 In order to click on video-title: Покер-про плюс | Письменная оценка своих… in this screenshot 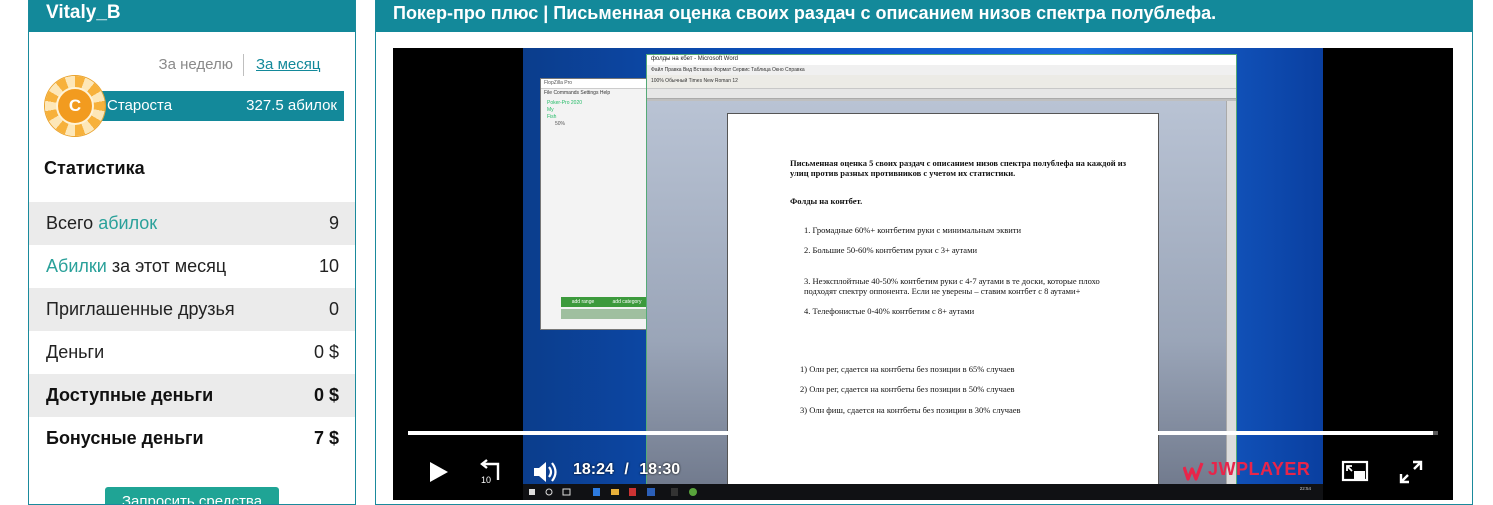, I will do `click(924, 16)`.